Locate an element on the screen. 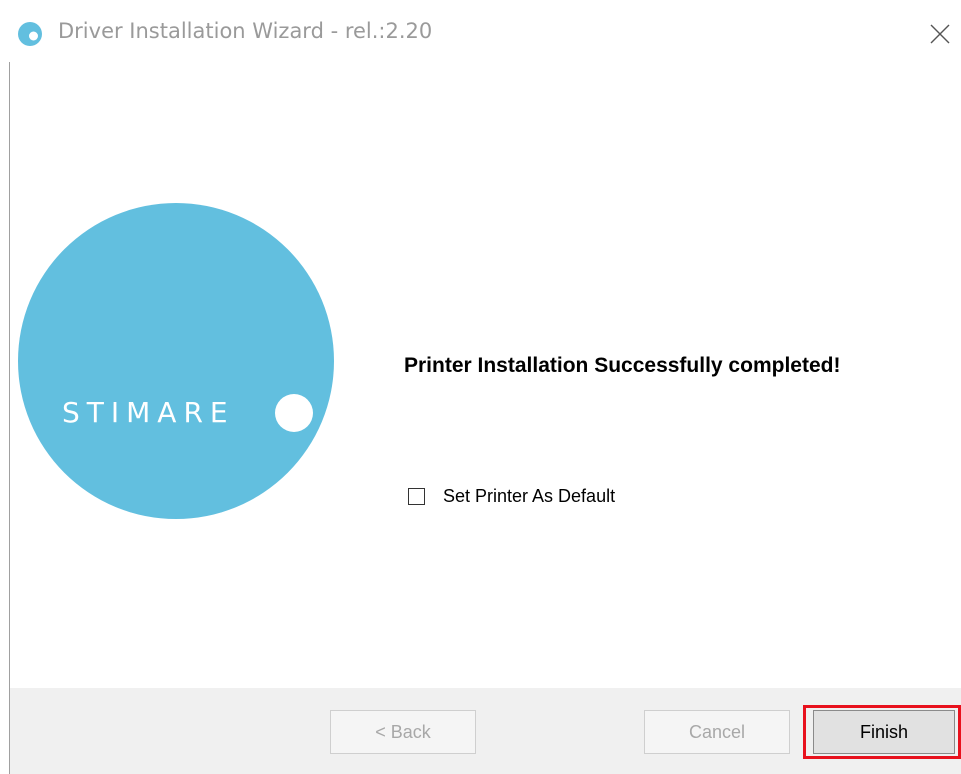 The image size is (961, 774). set-default-label: Set Printer As Default is located at coordinates (529, 496).